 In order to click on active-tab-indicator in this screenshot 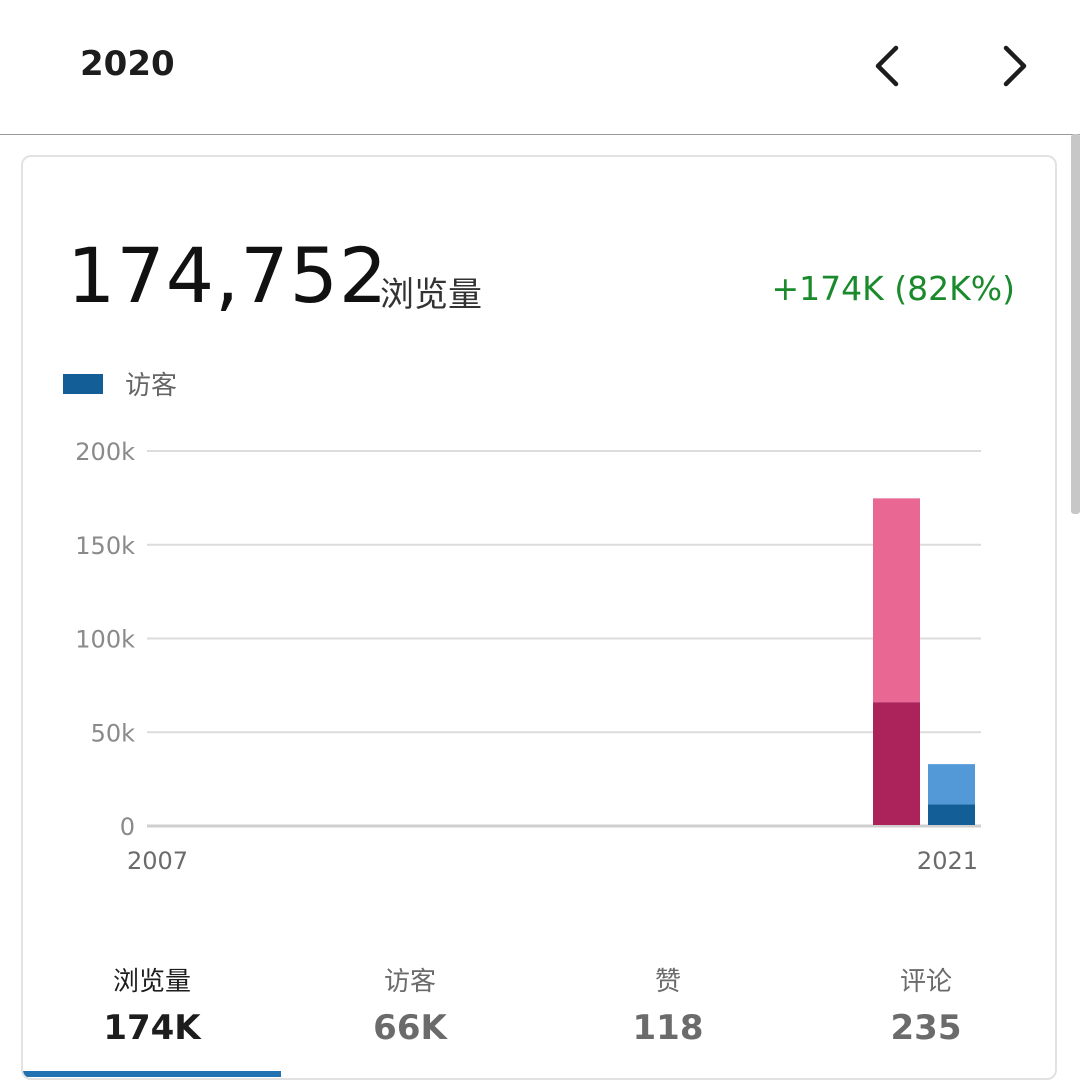, I will do `click(152, 1074)`.